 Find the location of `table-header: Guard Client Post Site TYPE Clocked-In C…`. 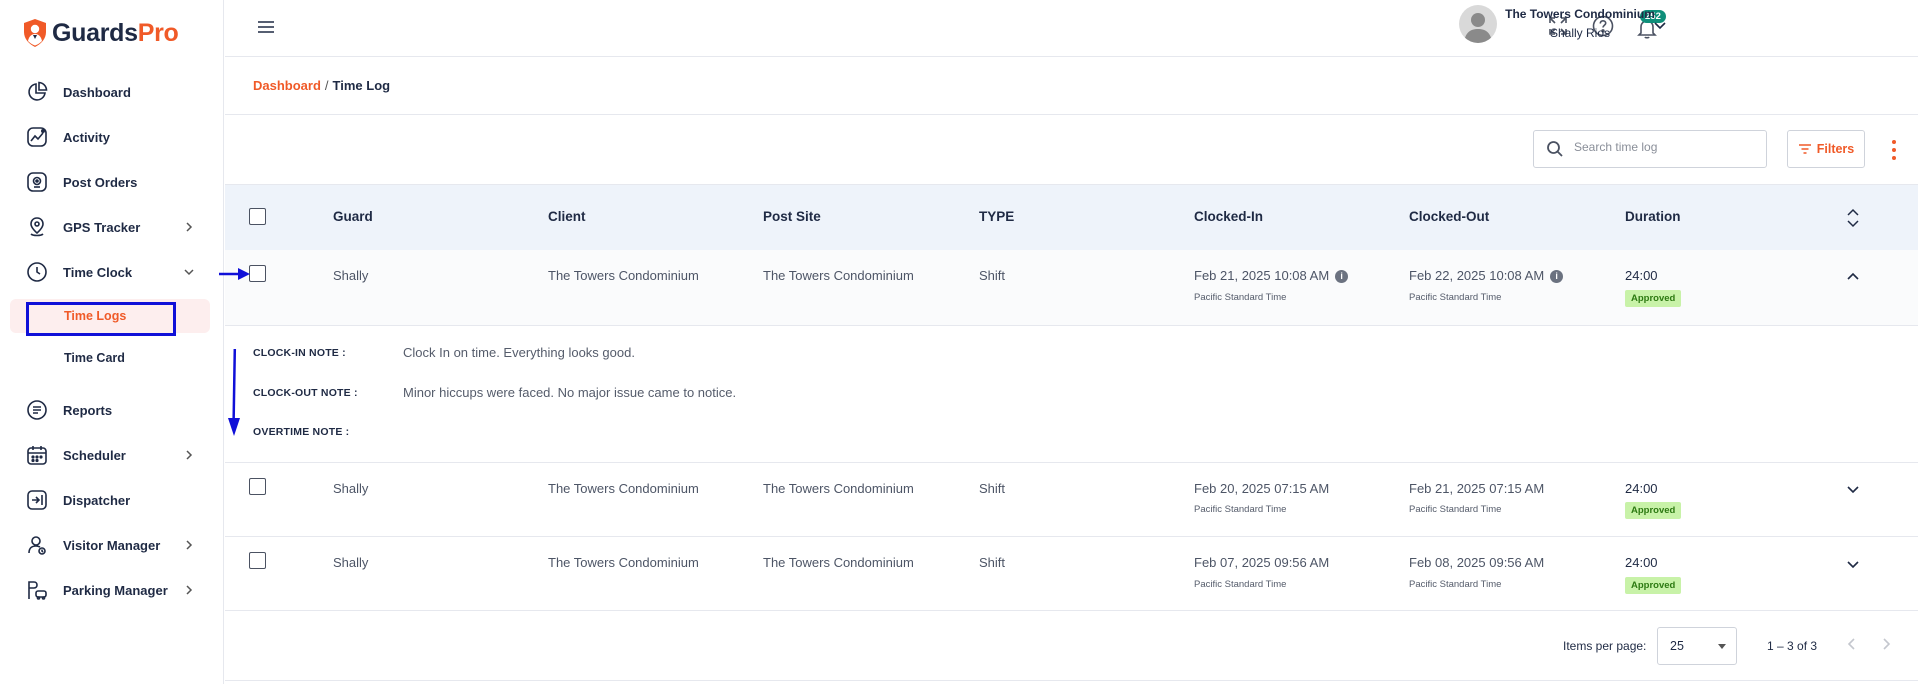

table-header: Guard Client Post Site TYPE Clocked-In C… is located at coordinates (1071, 217).